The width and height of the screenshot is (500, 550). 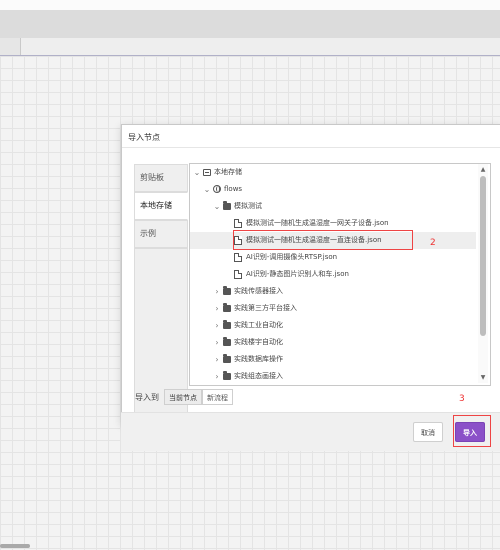 What do you see at coordinates (333, 172) in the screenshot?
I see `tree-row-root: ⌄ 本地存储` at bounding box center [333, 172].